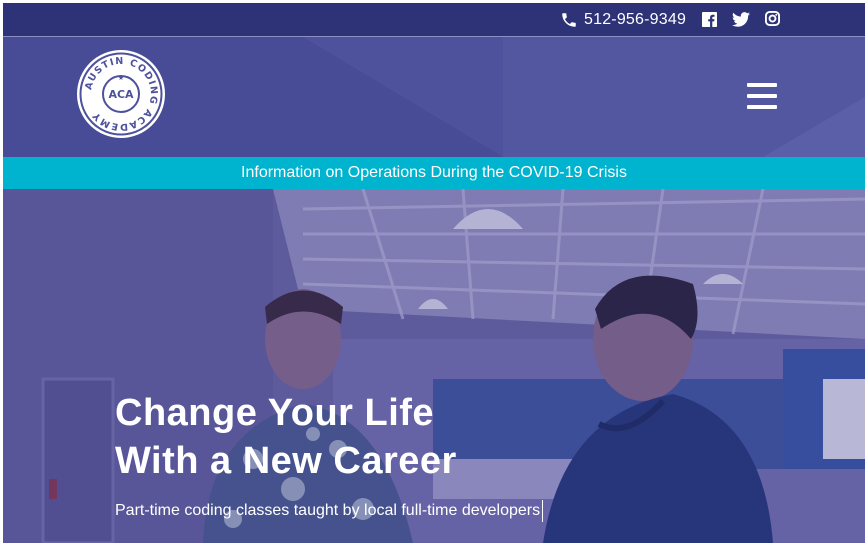 Image resolution: width=868 pixels, height=543 pixels. What do you see at coordinates (772, 18) in the screenshot?
I see `instagram-icon` at bounding box center [772, 18].